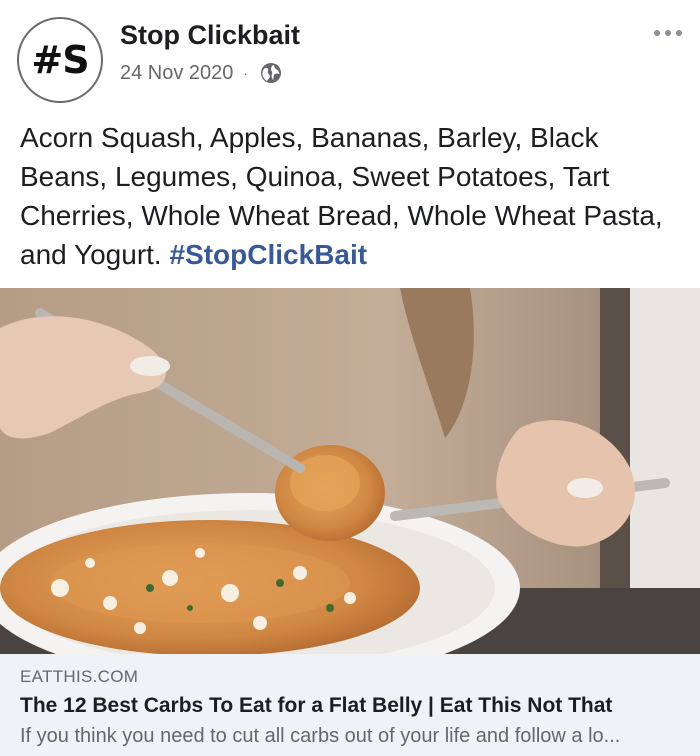 The width and height of the screenshot is (700, 756). I want to click on post-meta: 24 Nov 2020 ·, so click(201, 73).